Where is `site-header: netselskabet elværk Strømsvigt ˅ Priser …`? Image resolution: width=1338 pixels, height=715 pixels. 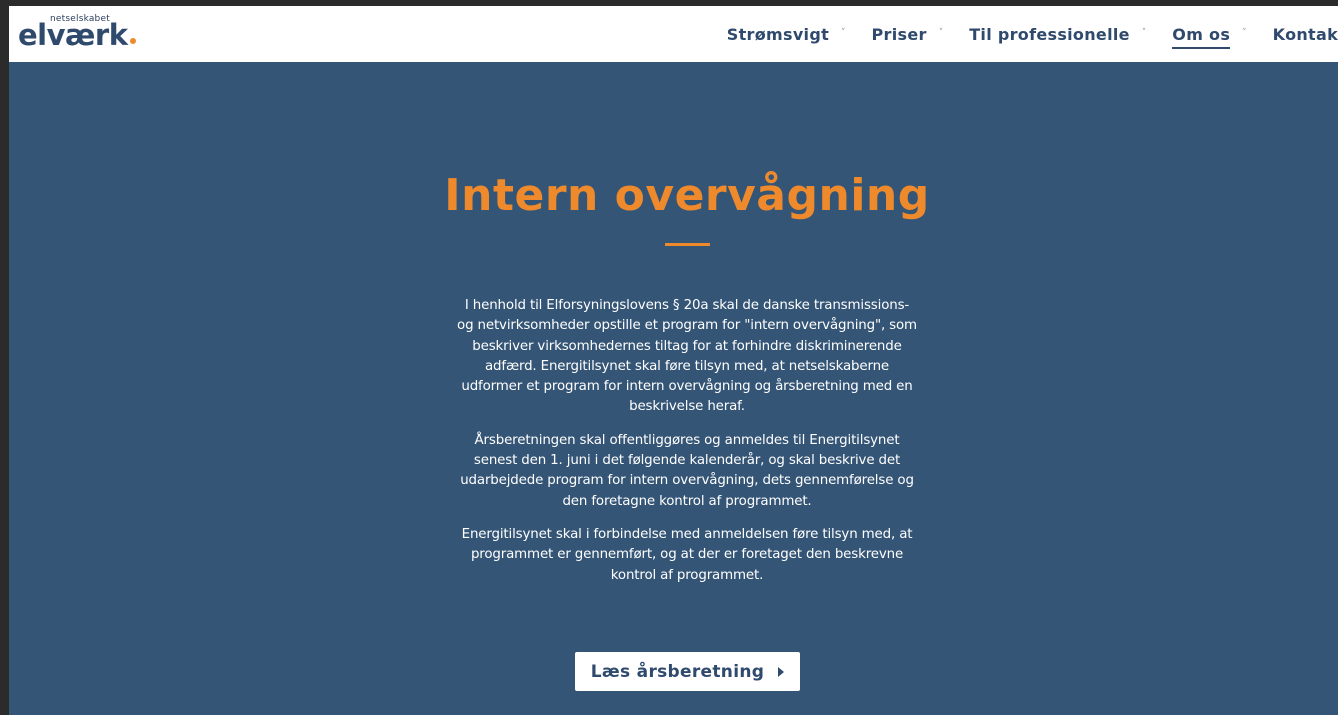
site-header: netselskabet elværk Strømsvigt ˅ Priser … is located at coordinates (673, 34).